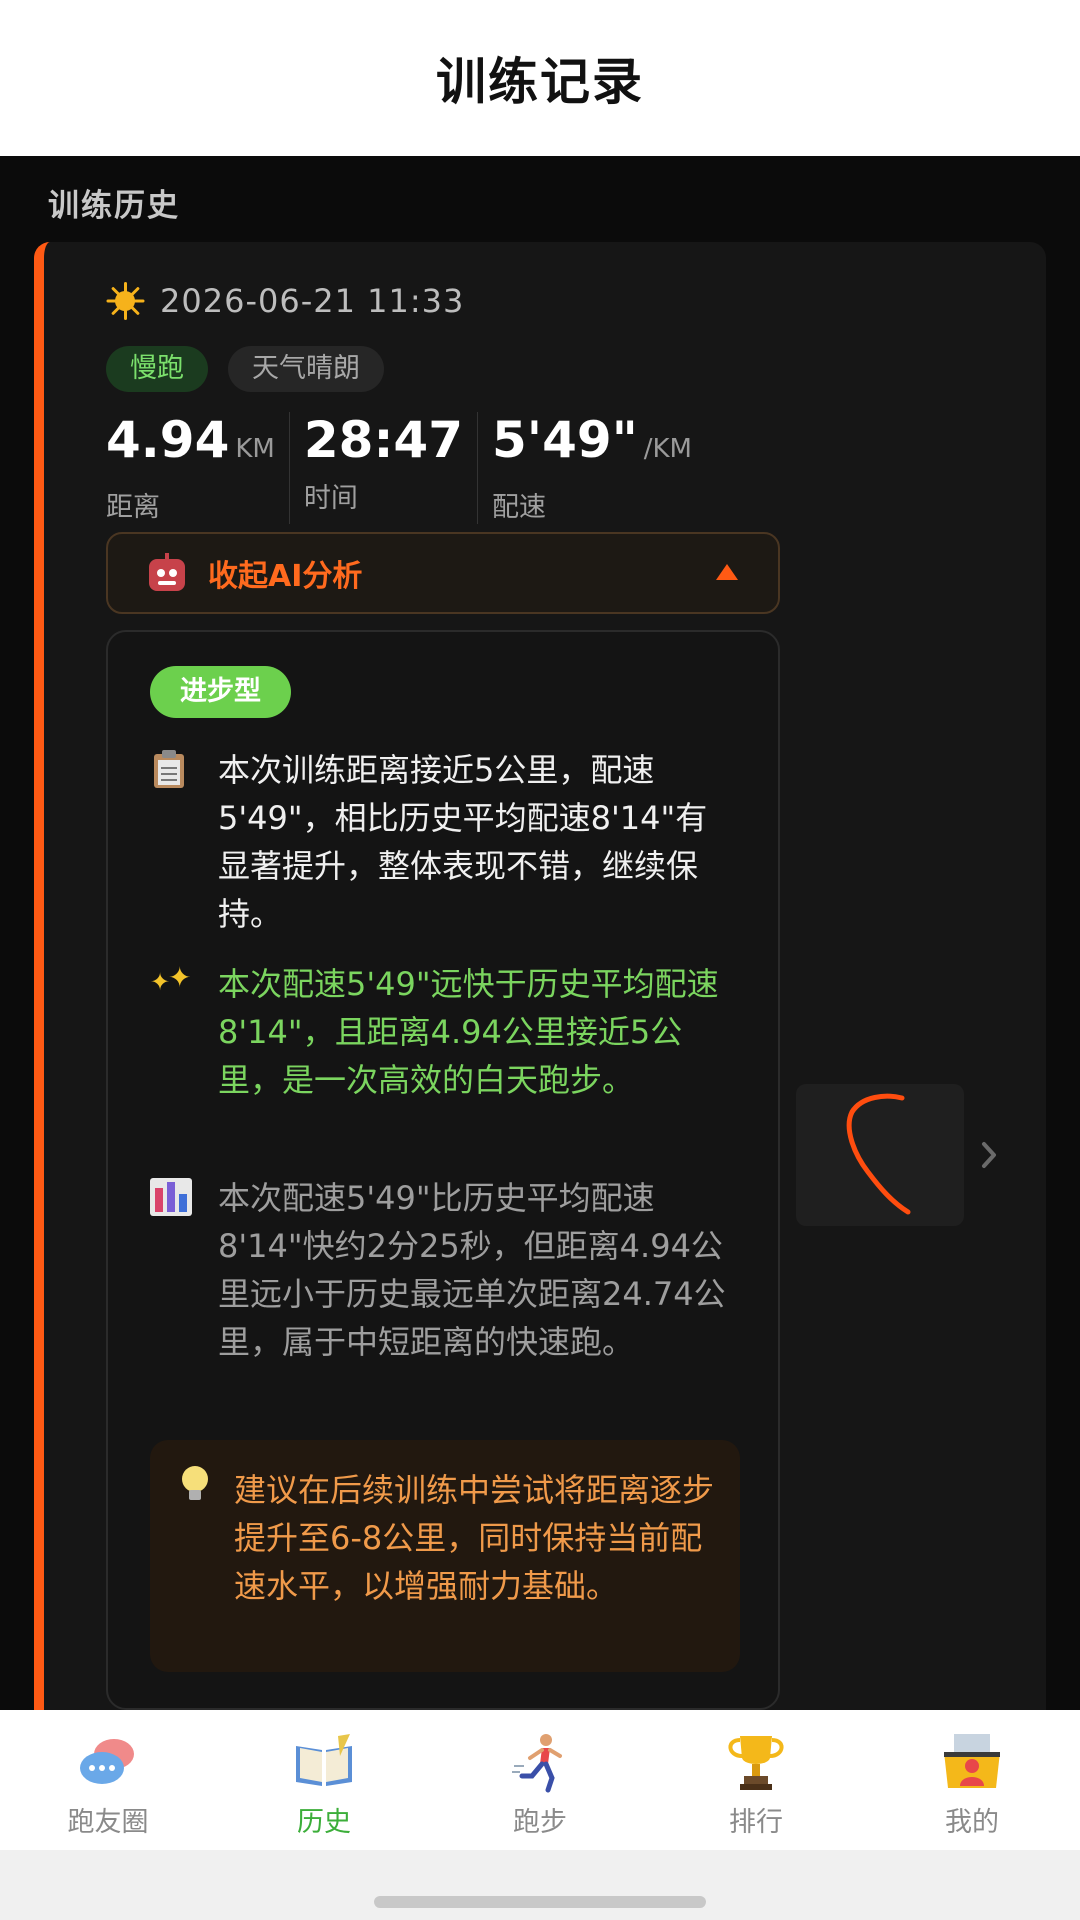 The height and width of the screenshot is (1920, 1080). I want to click on tab-history: 历史, so click(324, 1780).